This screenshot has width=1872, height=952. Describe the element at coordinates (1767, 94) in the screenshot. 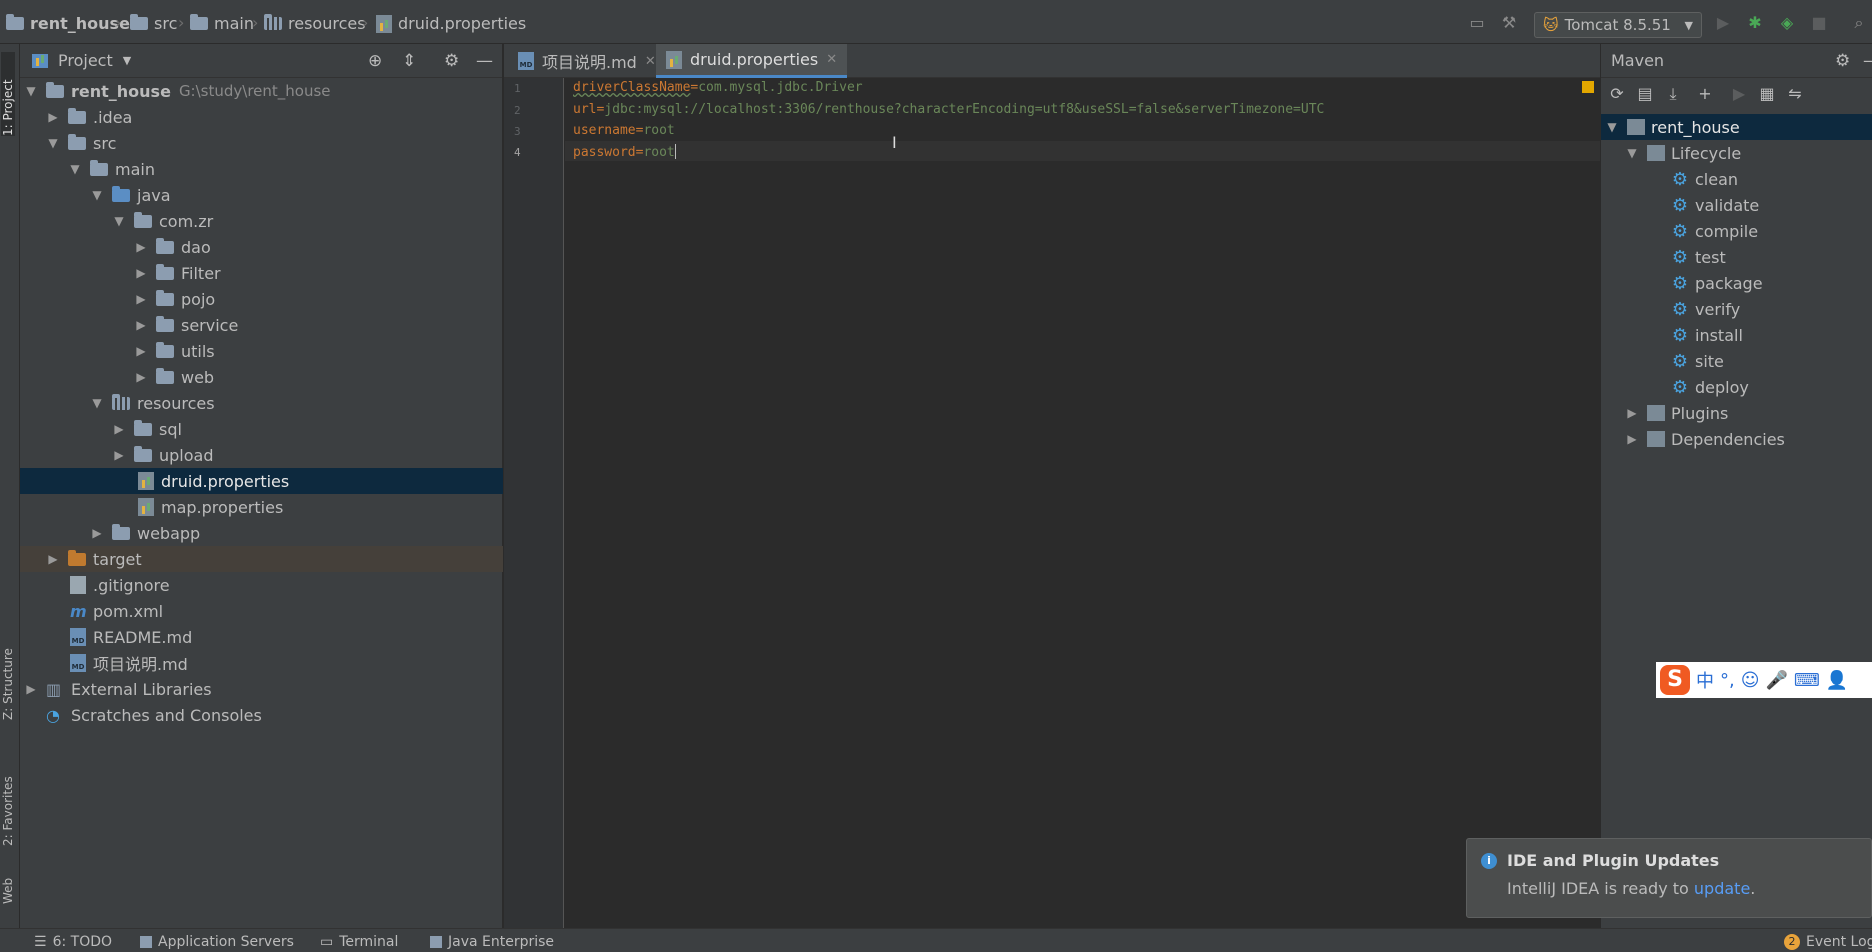

I see `execute-goal-icon: ▦` at that location.